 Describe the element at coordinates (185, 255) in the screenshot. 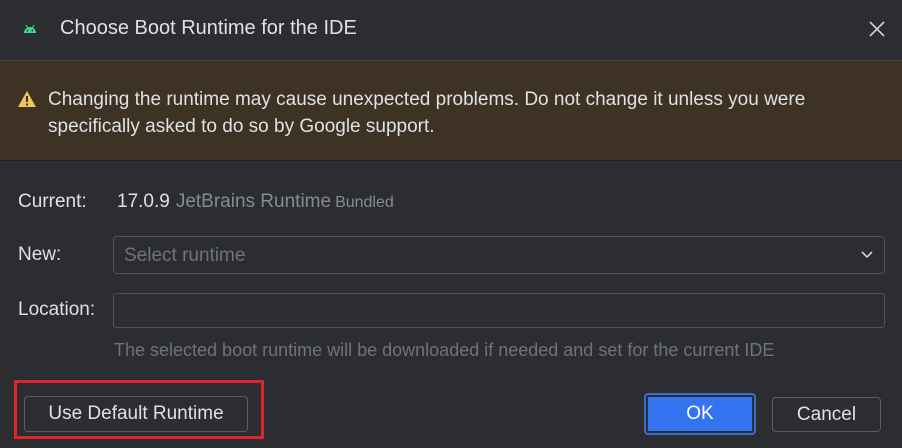

I see `runtime-select-placeholder: Select runtime` at that location.